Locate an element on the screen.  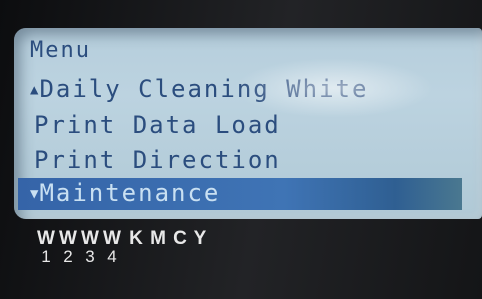
ink-letter: C is located at coordinates (180, 238).